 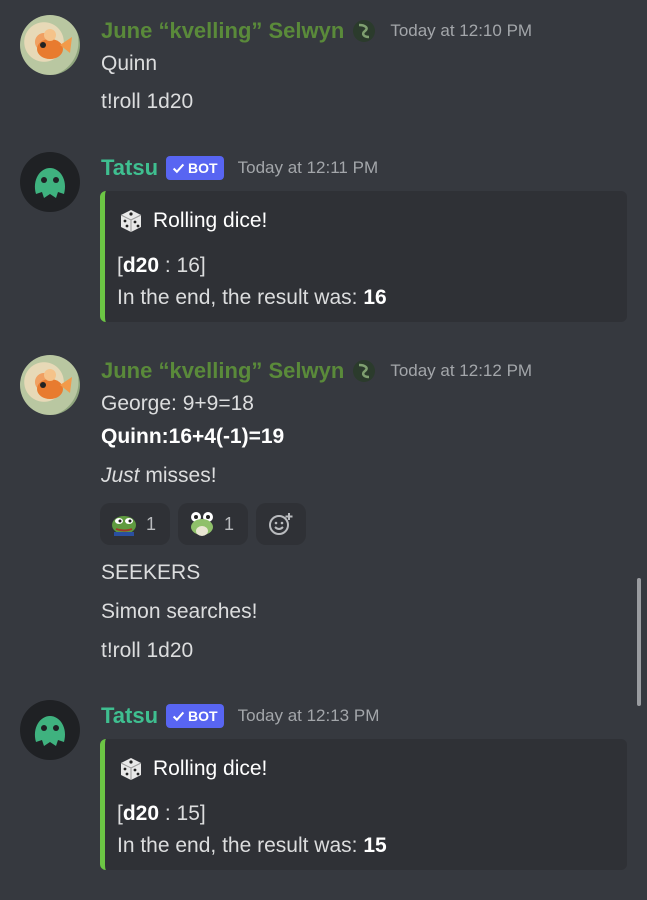 What do you see at coordinates (639, 642) in the screenshot?
I see `scrollbar` at bounding box center [639, 642].